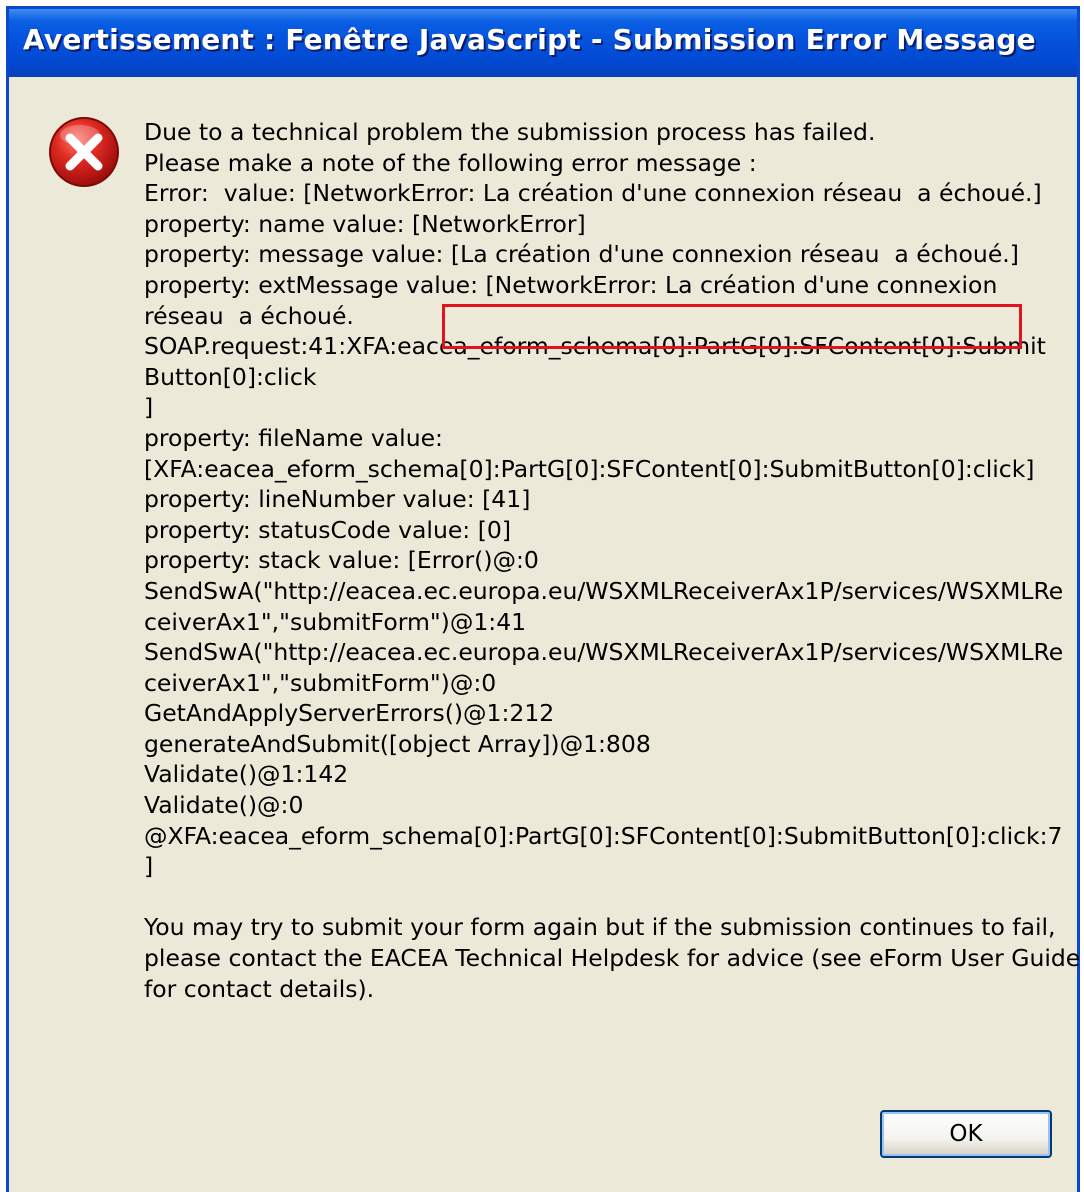 The height and width of the screenshot is (1192, 1084). I want to click on message-line, so click(604, 897).